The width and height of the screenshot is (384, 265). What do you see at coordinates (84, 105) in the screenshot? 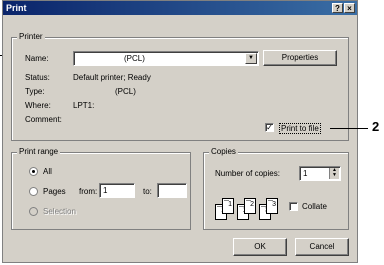
I see `where-value: LPT1:` at bounding box center [84, 105].